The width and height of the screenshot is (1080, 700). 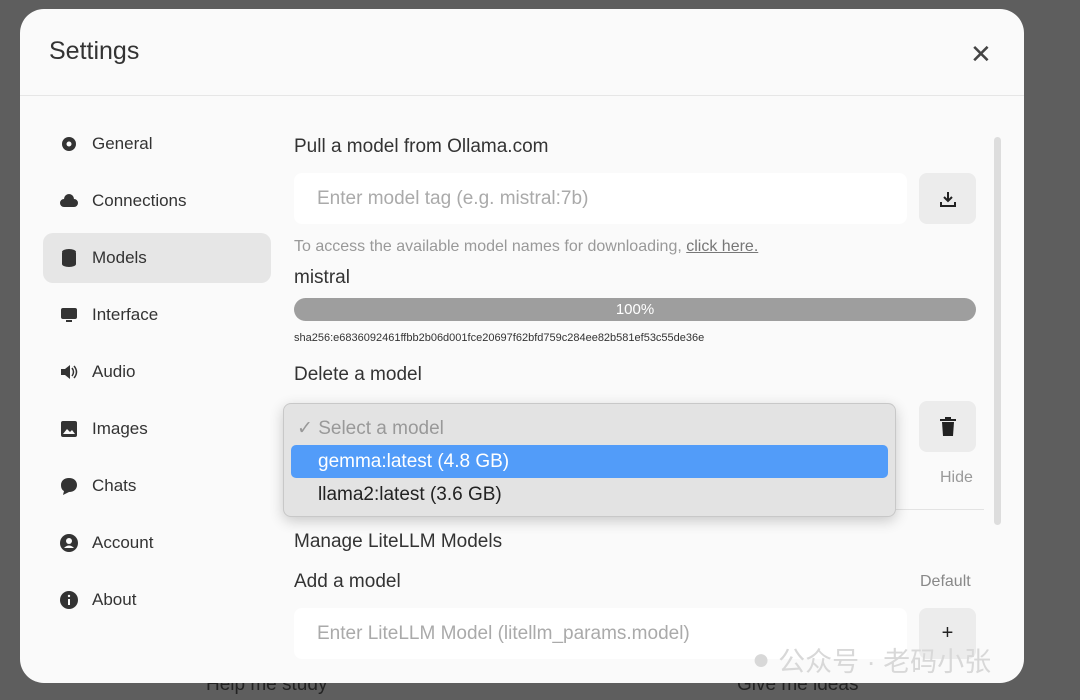 What do you see at coordinates (589, 494) in the screenshot?
I see `dropdown-option-llama2: llama2:latest (3.6 GB)` at bounding box center [589, 494].